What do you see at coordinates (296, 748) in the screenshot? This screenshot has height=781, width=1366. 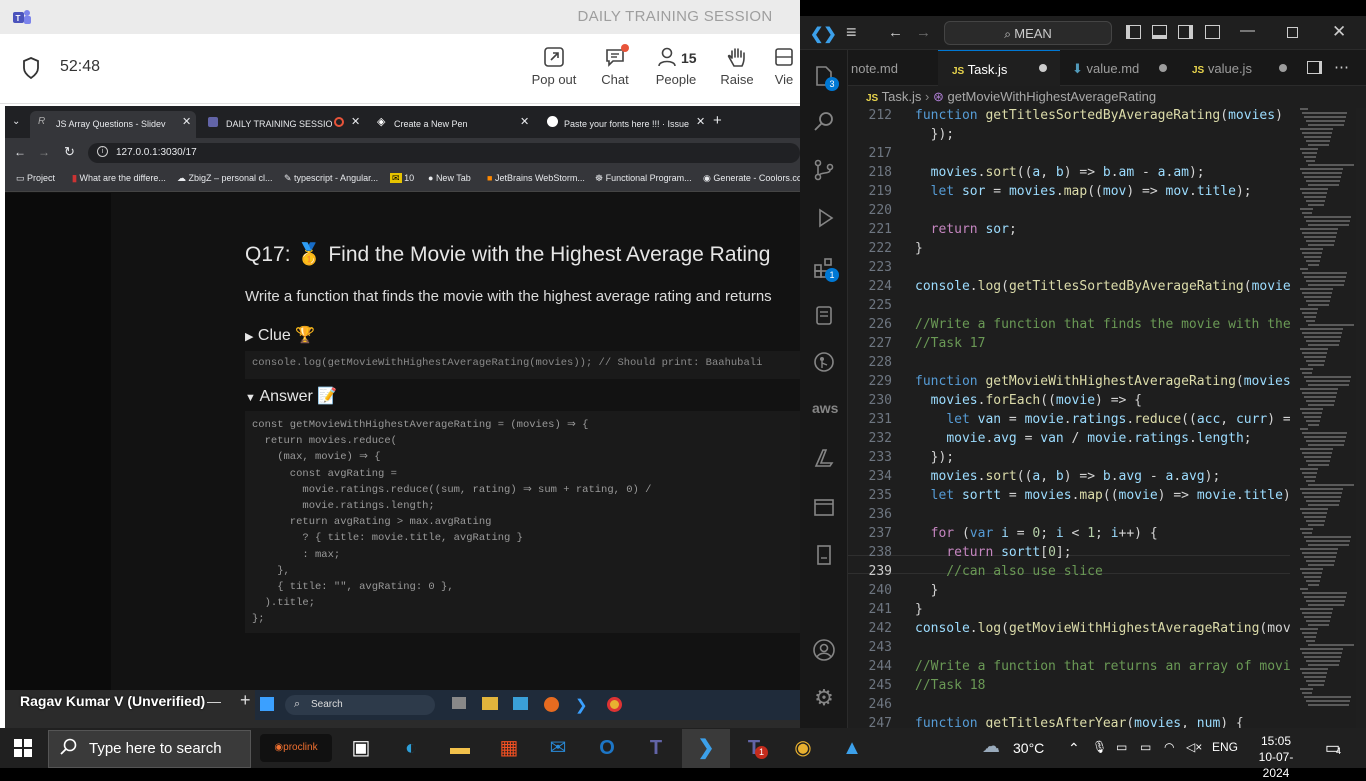 I see `proclink-app-icon: ◉proclink` at bounding box center [296, 748].